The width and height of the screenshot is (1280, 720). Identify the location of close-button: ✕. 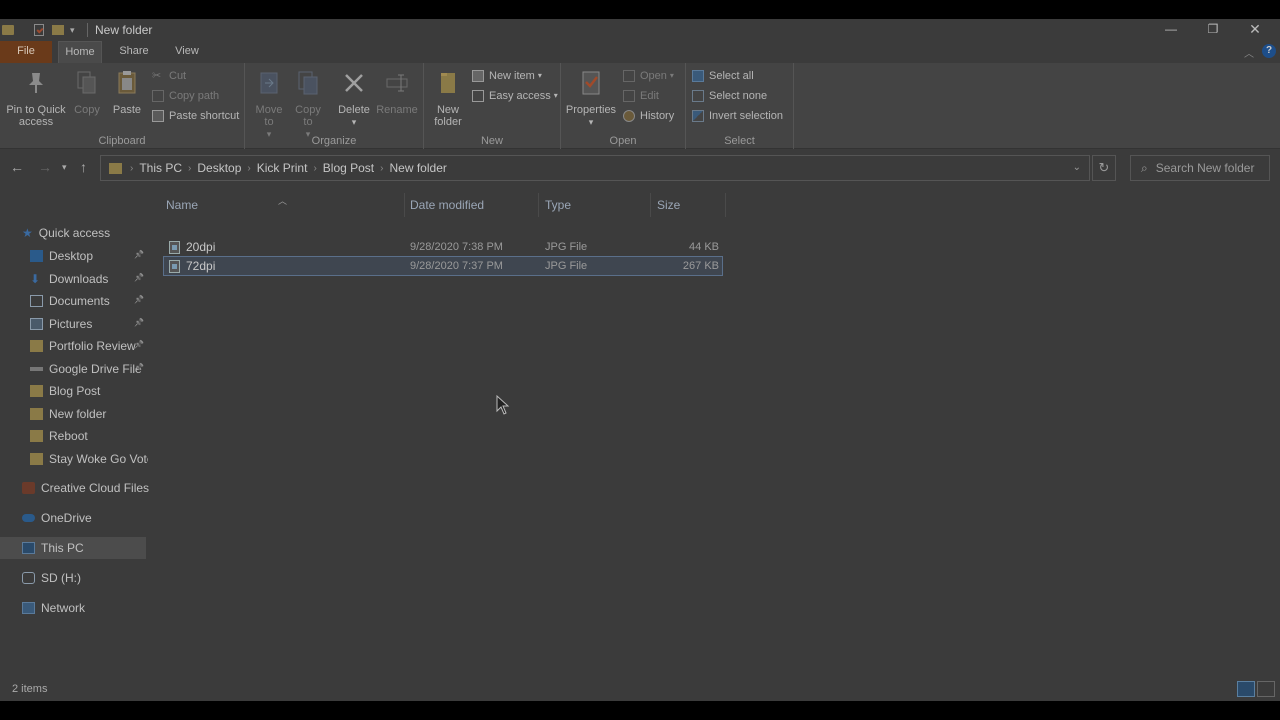
(1255, 29).